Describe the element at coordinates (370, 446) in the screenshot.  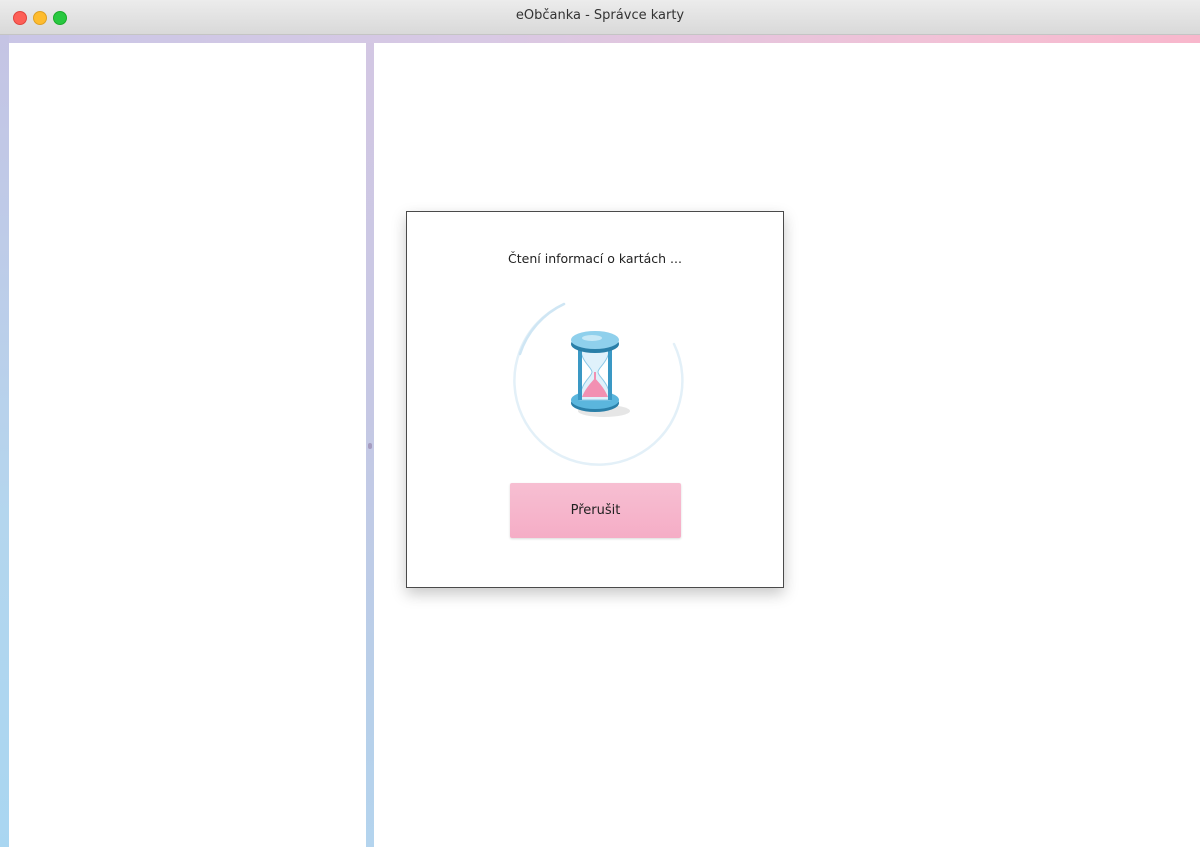
I see `divider-handle` at that location.